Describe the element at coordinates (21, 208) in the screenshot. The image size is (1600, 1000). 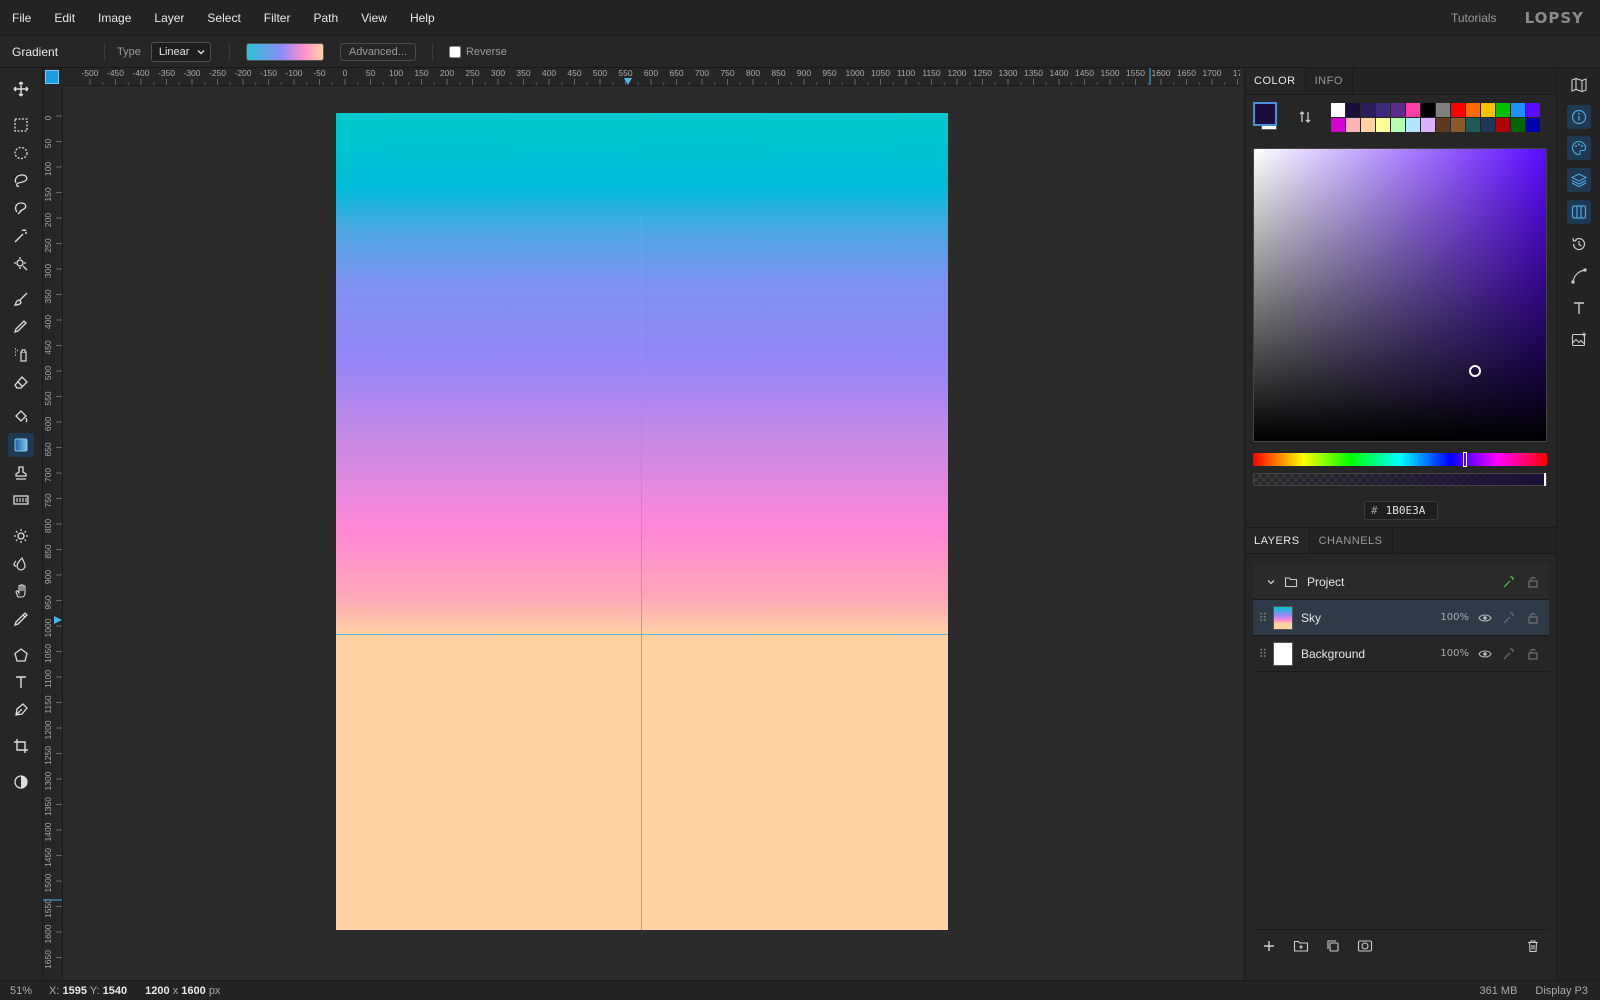
I see `magnetic-lasso-icon` at that location.